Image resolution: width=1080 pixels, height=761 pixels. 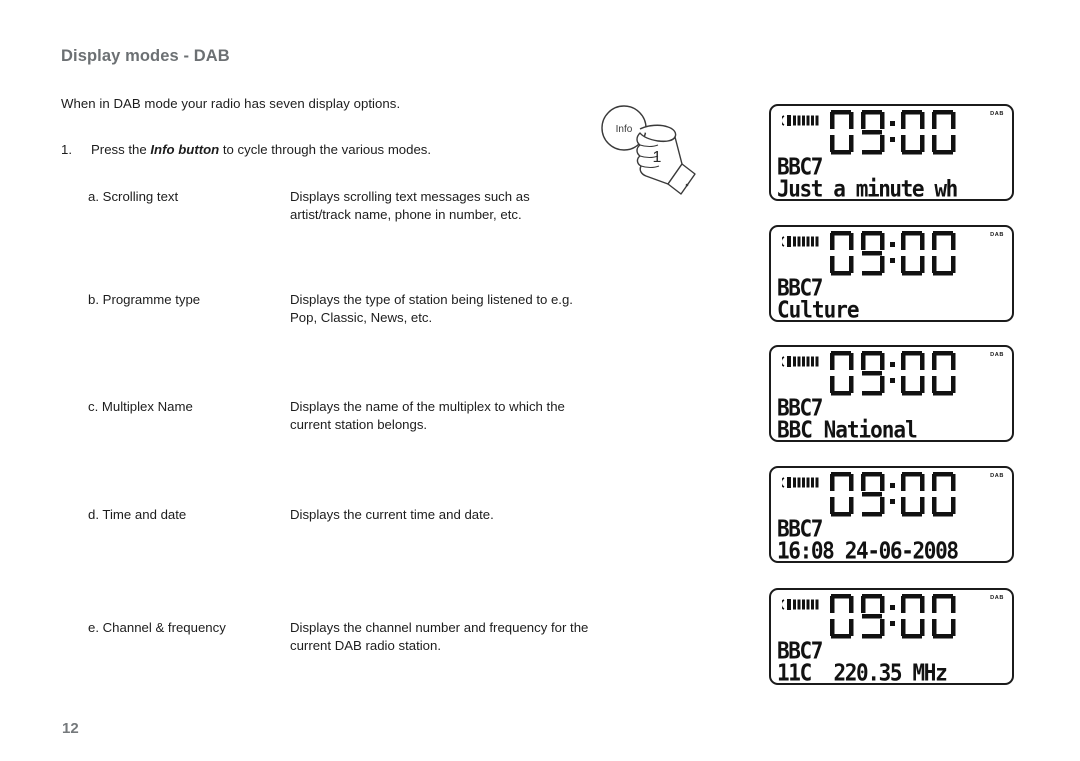 What do you see at coordinates (144, 299) in the screenshot?
I see `option-label-b: b. Programme type` at bounding box center [144, 299].